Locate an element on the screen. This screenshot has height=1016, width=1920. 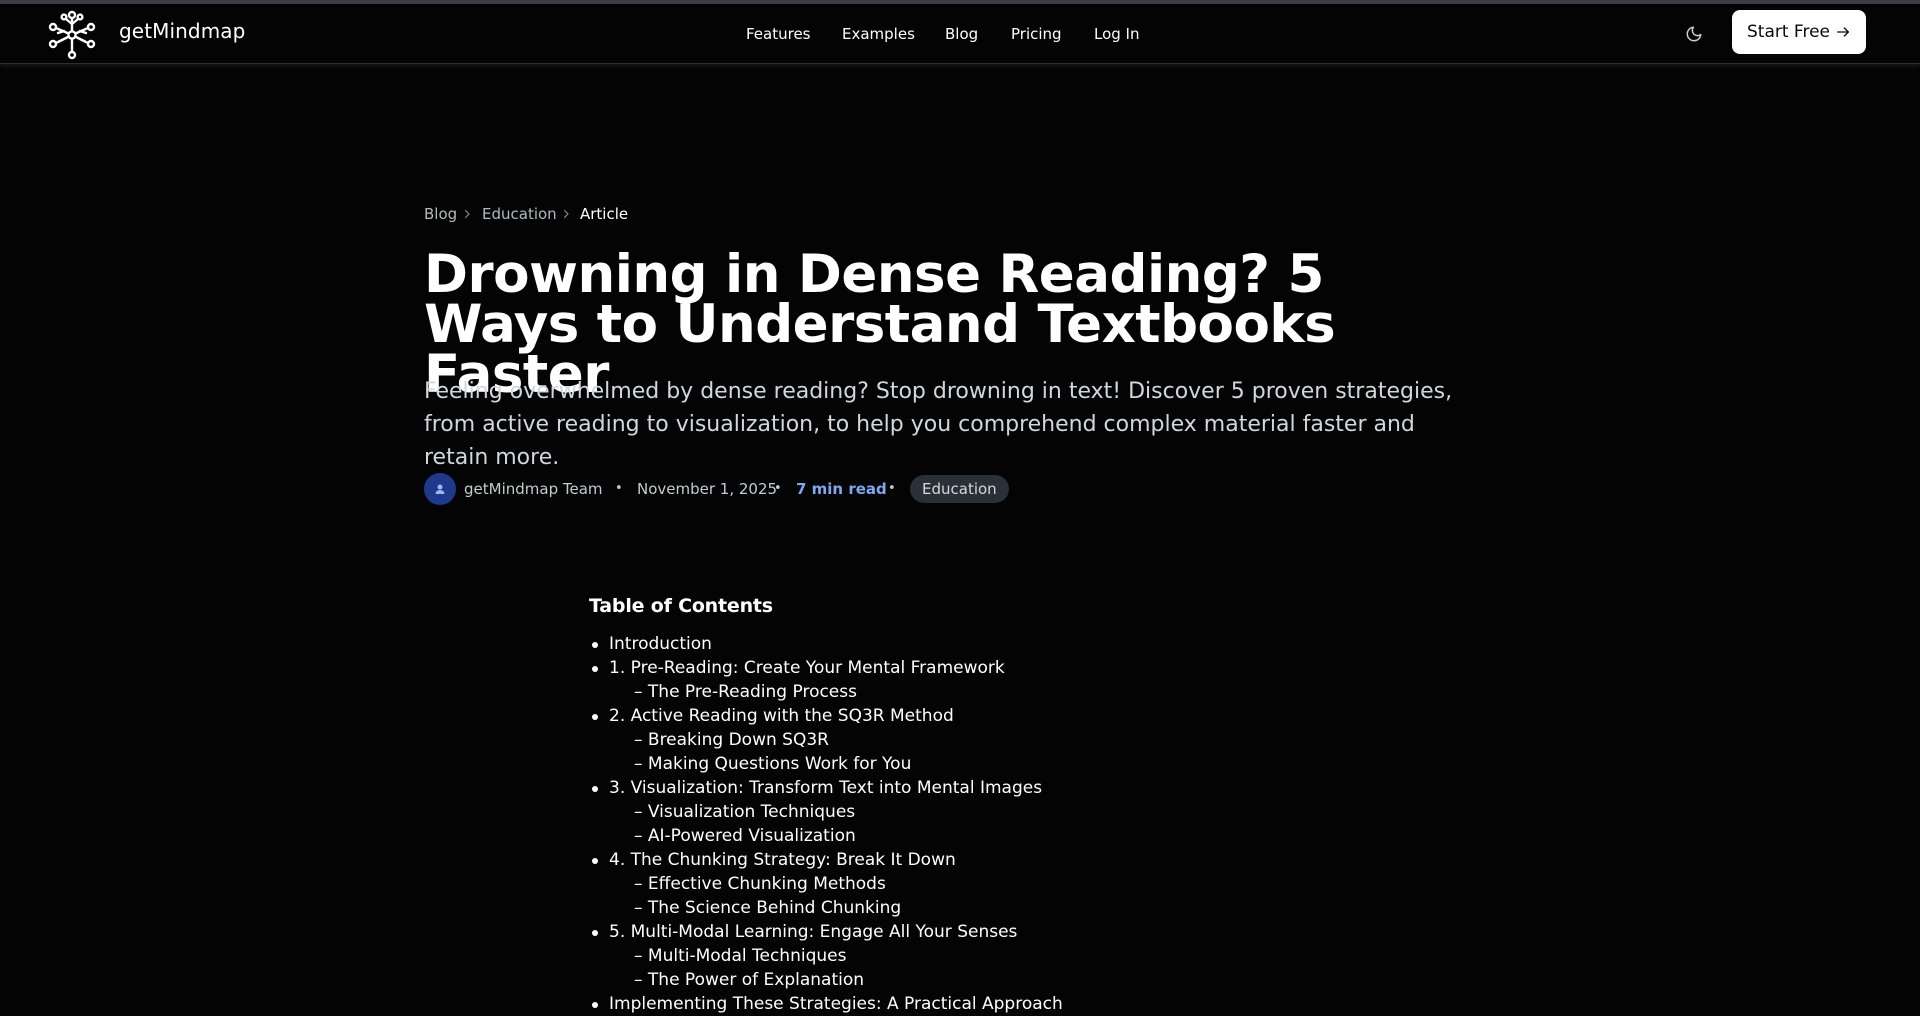
theme-toggle-button is located at coordinates (1694, 34).